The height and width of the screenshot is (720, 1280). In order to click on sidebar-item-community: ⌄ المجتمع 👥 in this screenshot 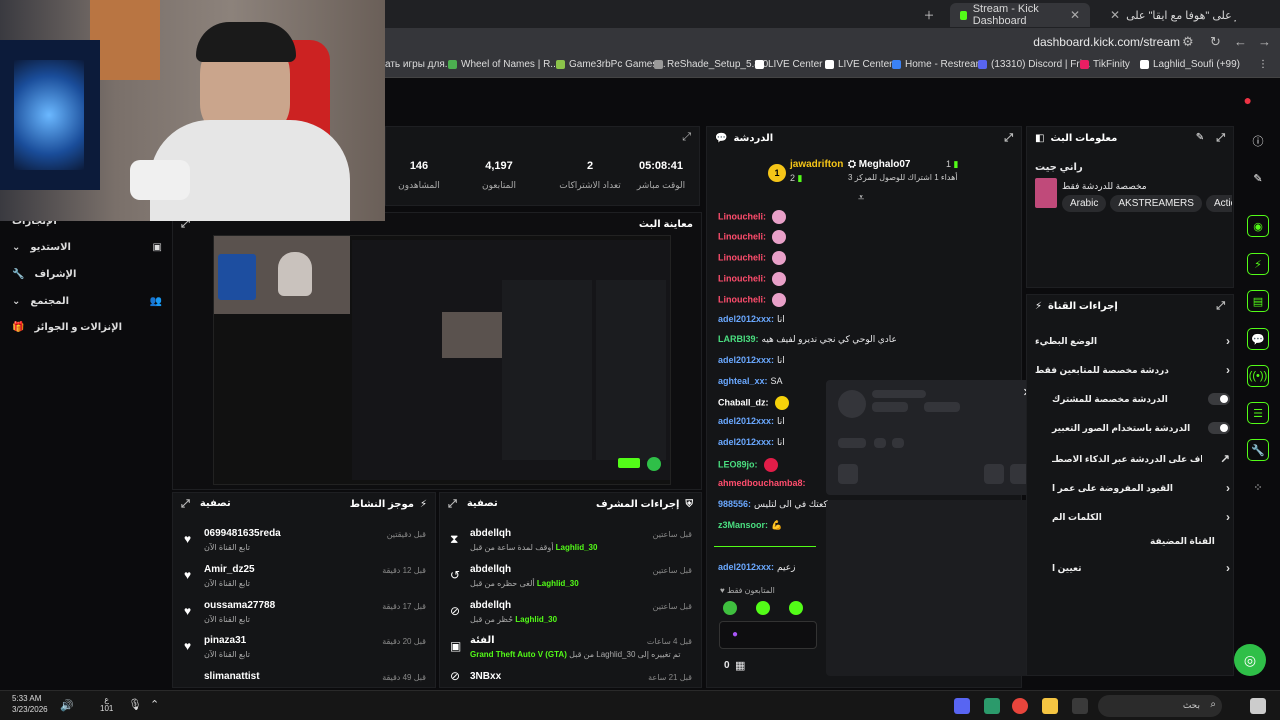, I will do `click(87, 301)`.